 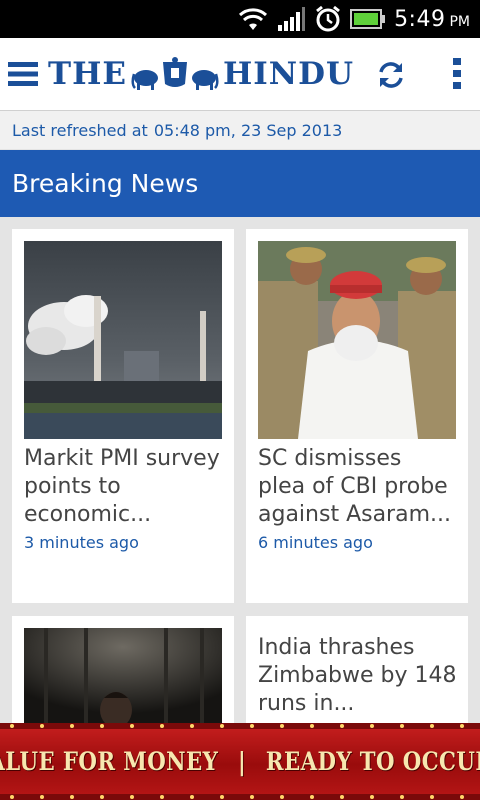 I want to click on ad-banner: VALUE FOR MONEY | READY TO OCCUPY, so click(x=240, y=761).